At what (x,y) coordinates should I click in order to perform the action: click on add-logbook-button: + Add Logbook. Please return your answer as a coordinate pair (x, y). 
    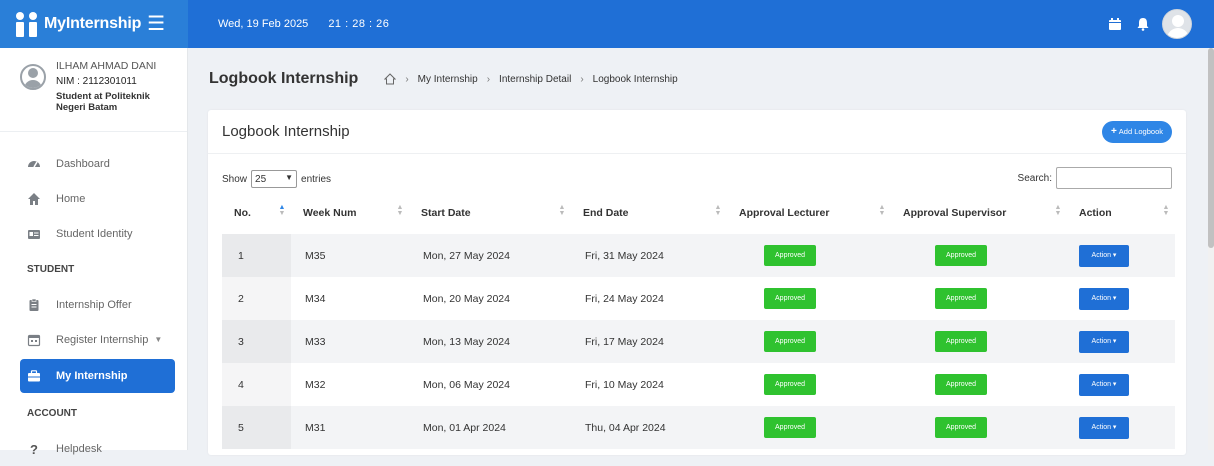
    Looking at the image, I should click on (1136, 131).